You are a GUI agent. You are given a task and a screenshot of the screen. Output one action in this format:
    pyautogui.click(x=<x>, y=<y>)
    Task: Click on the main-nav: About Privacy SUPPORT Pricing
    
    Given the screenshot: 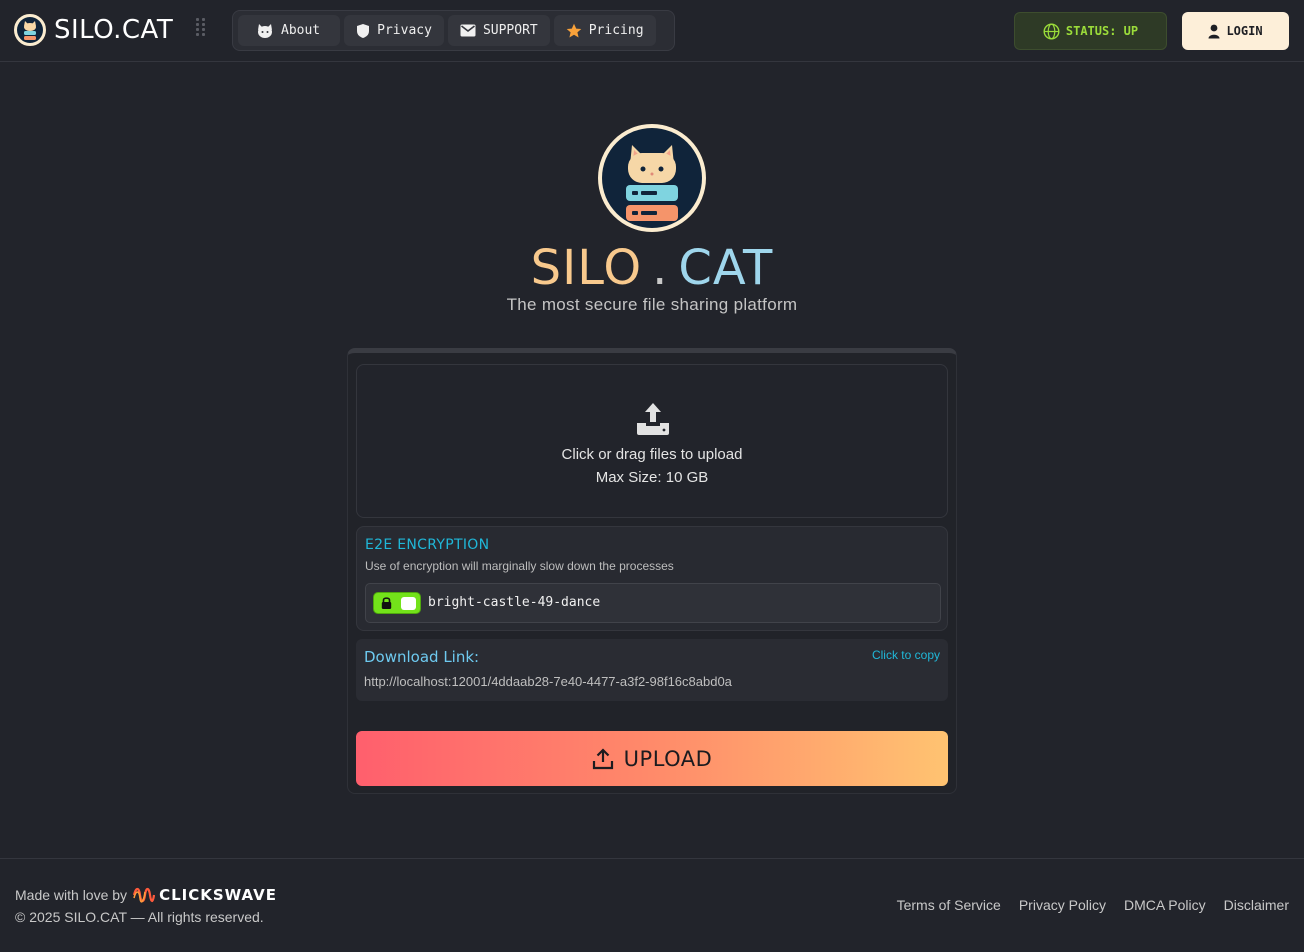 What is the action you would take?
    pyautogui.click(x=453, y=30)
    